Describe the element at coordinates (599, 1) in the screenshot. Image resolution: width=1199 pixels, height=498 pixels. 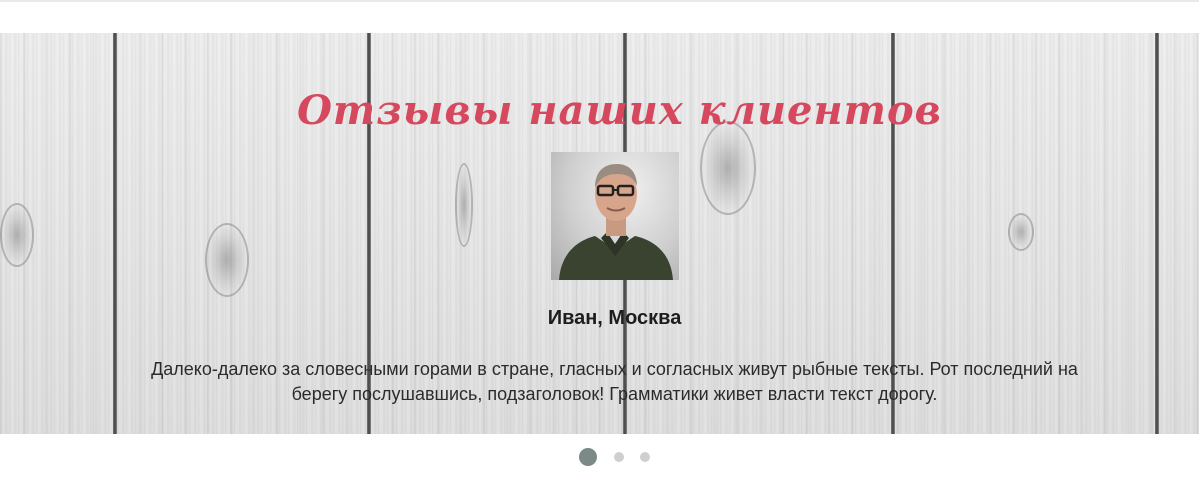
I see `top-divider` at that location.